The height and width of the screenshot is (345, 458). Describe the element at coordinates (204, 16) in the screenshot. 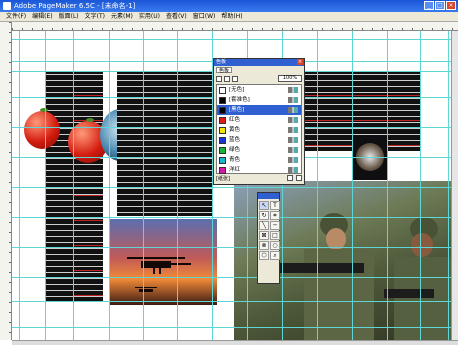

I see `menu-window: 窗口(W)` at that location.